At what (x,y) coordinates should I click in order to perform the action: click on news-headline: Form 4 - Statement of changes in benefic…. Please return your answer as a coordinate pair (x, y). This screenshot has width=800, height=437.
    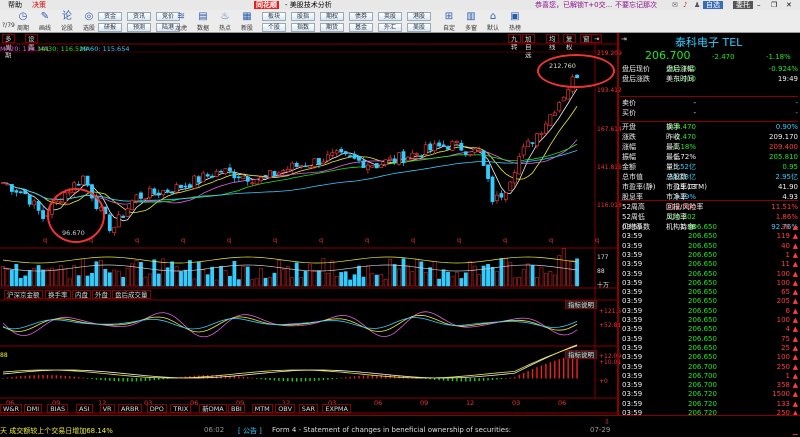
    Looking at the image, I should click on (391, 430).